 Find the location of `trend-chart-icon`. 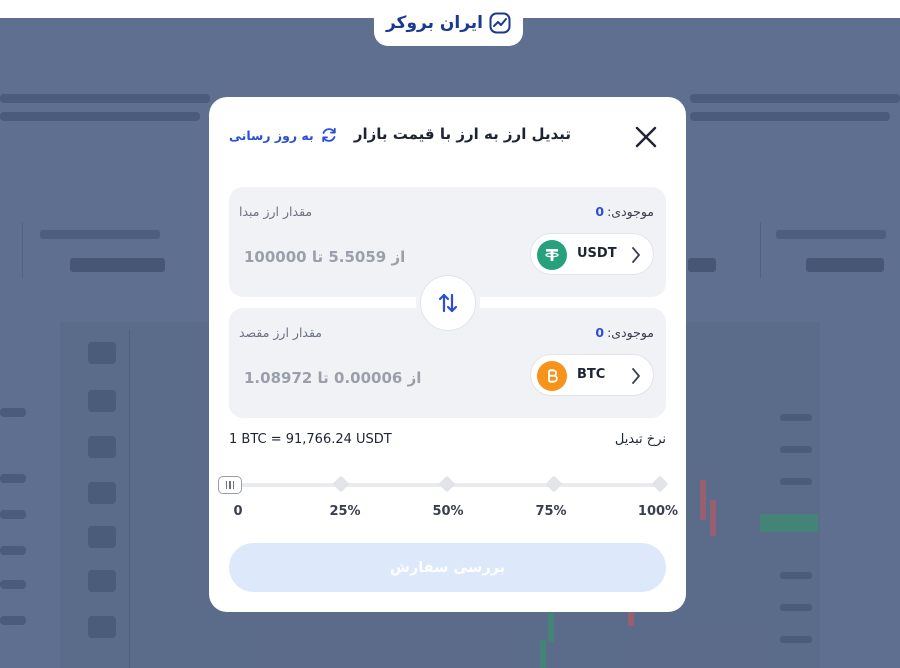

trend-chart-icon is located at coordinates (500, 23).